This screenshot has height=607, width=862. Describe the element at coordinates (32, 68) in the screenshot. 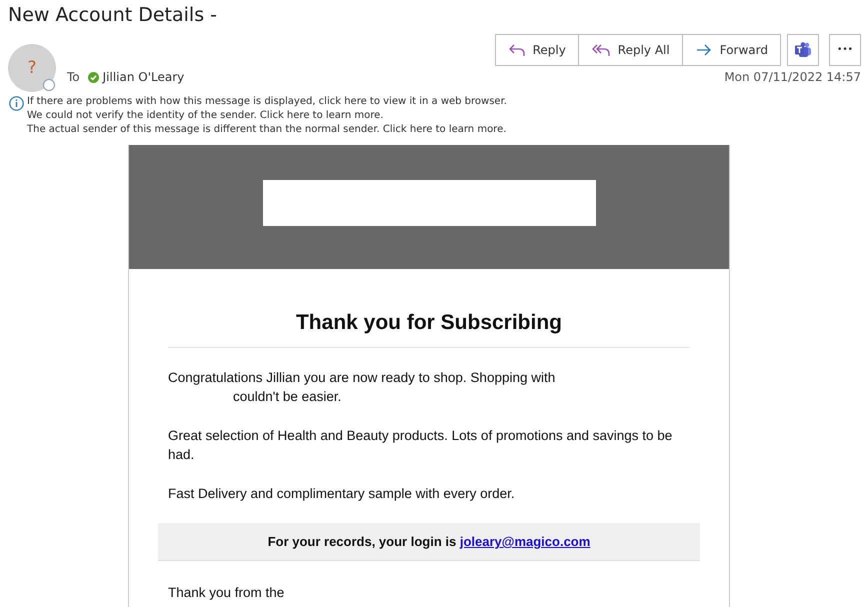

I see `avatar: ?` at that location.